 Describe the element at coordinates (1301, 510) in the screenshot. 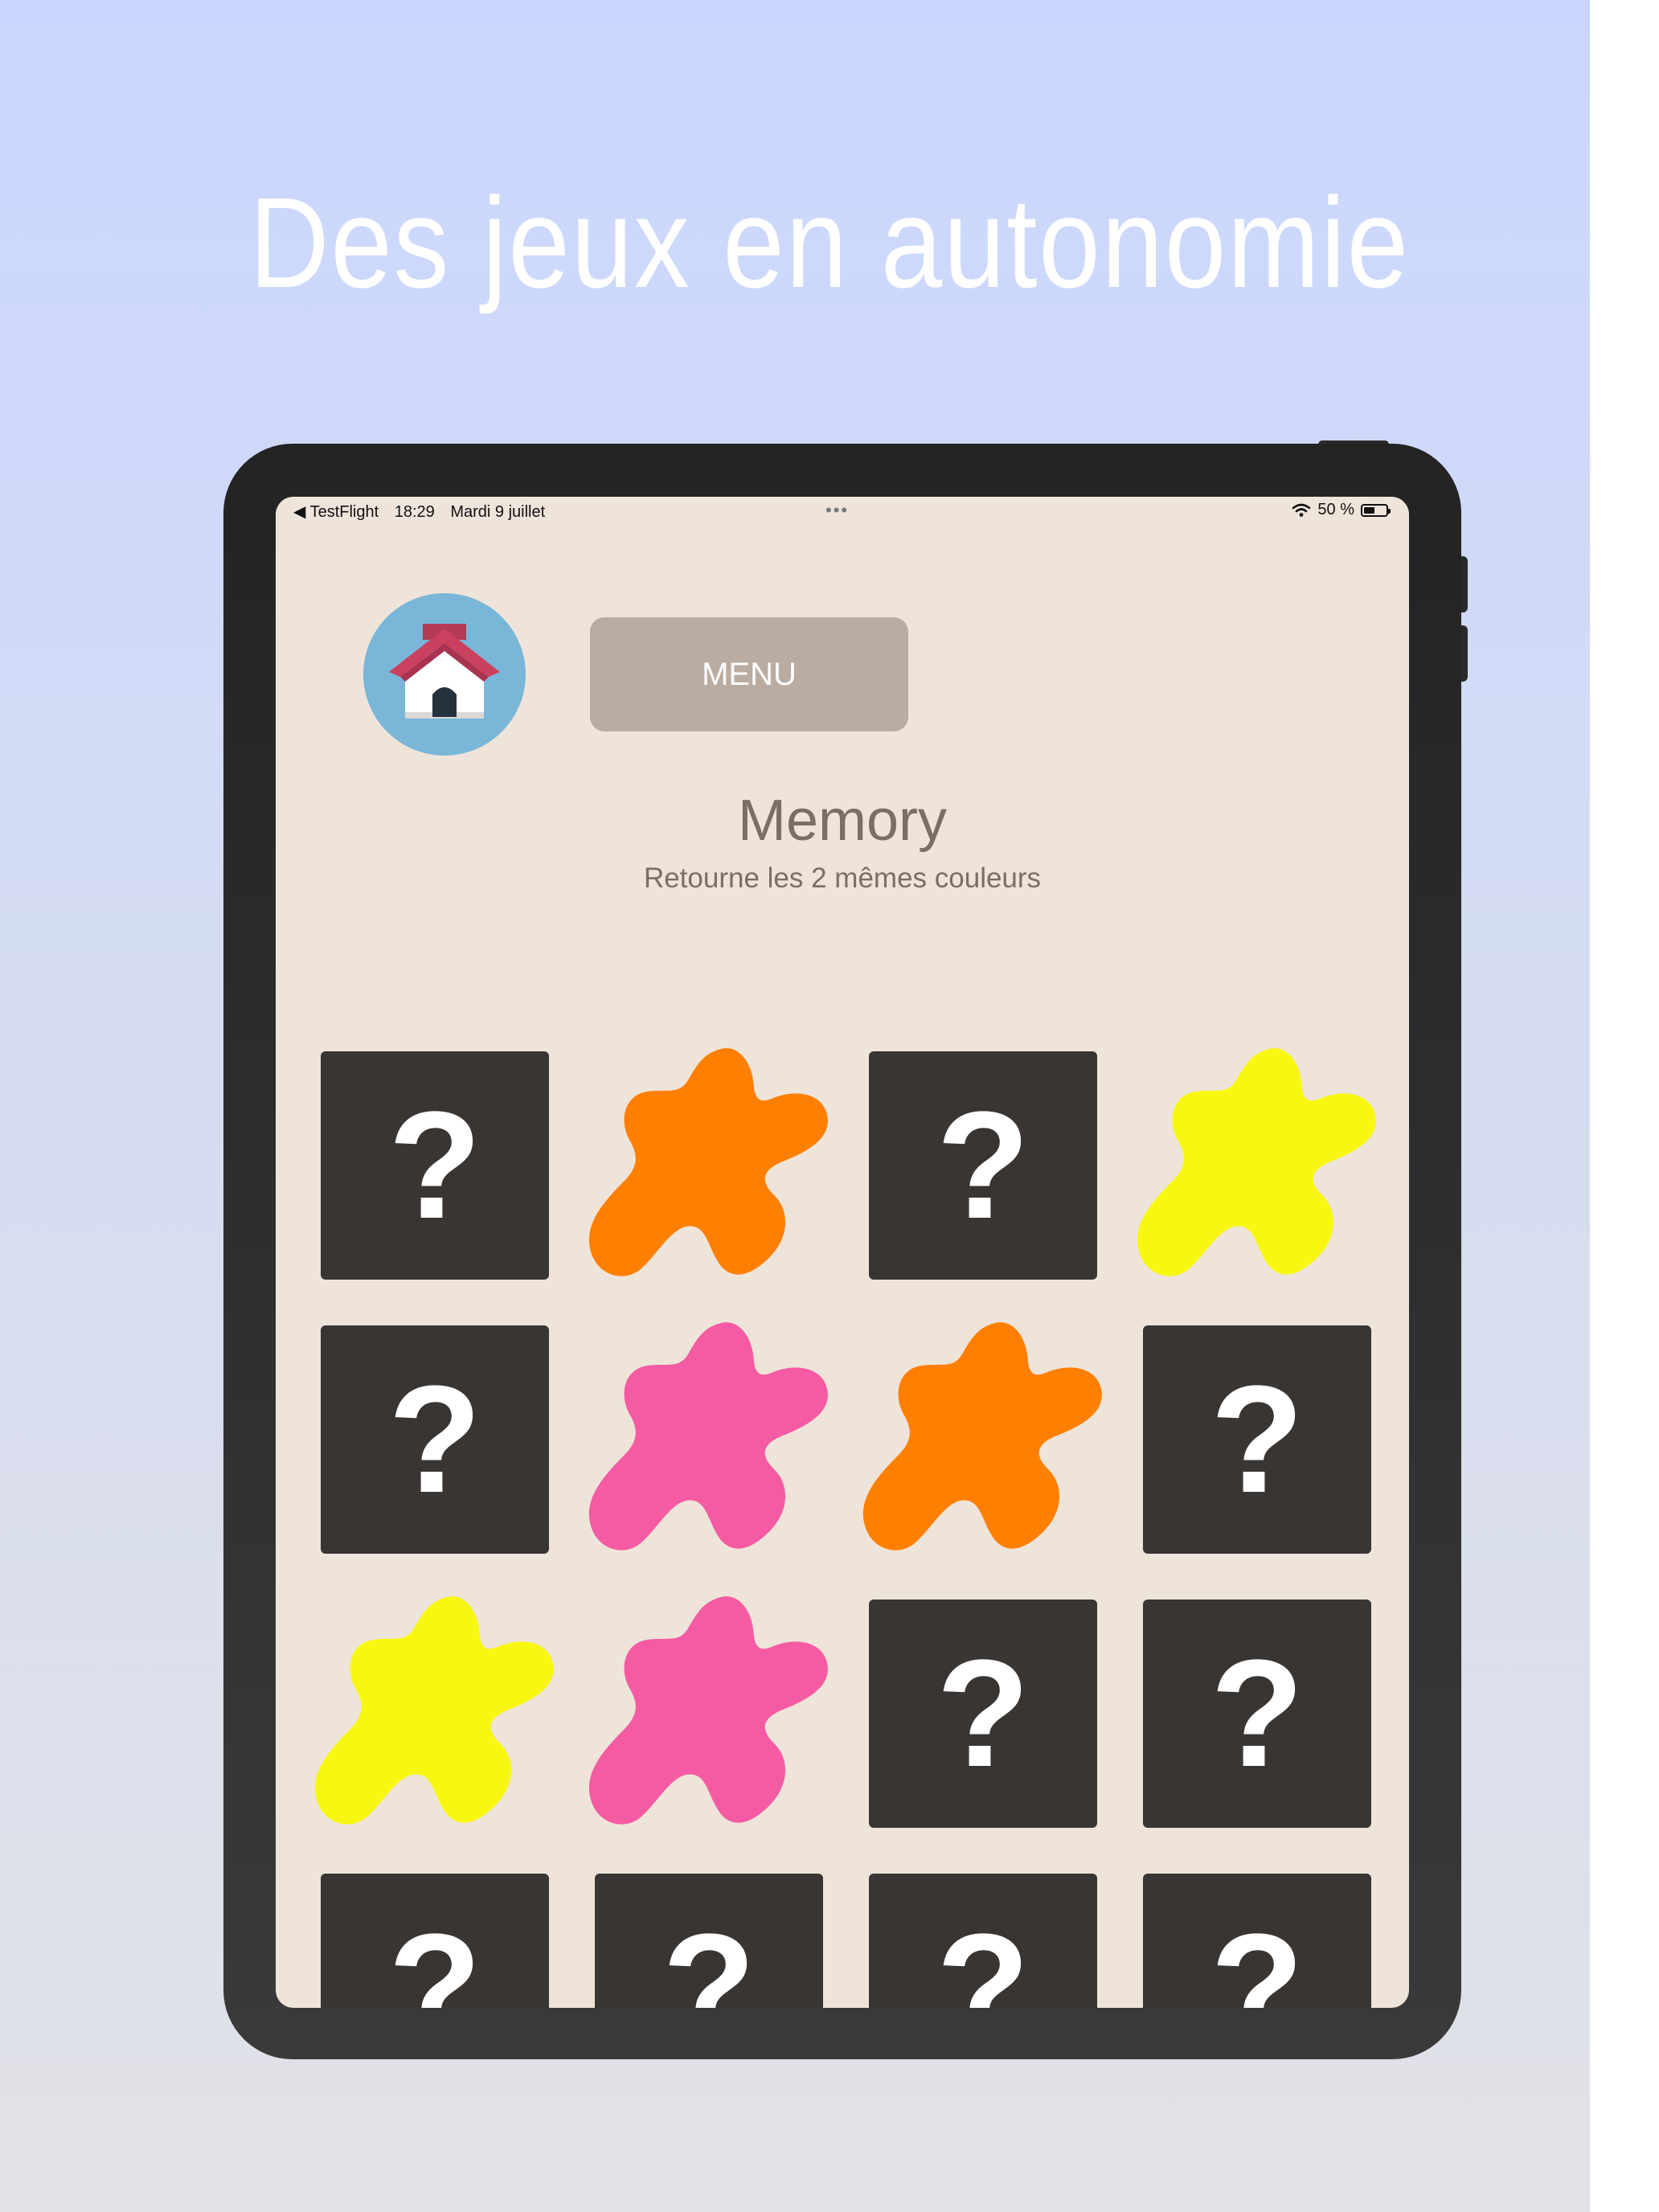

I see `wifi-icon` at that location.